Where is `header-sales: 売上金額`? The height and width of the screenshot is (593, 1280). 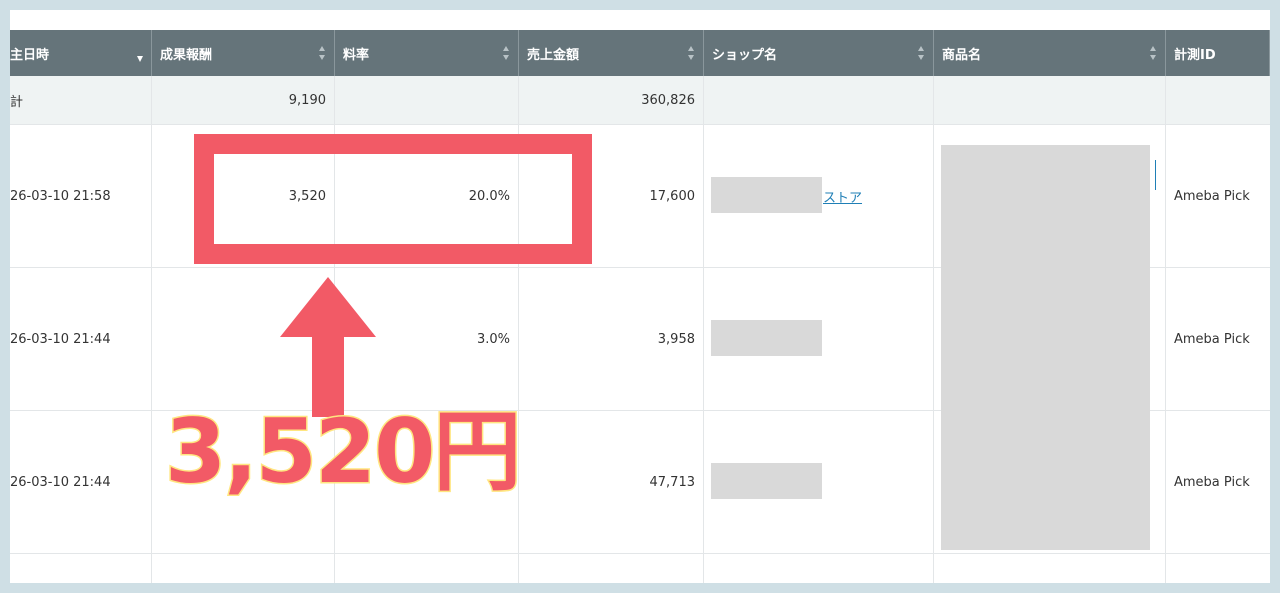 header-sales: 売上金額 is located at coordinates (611, 53).